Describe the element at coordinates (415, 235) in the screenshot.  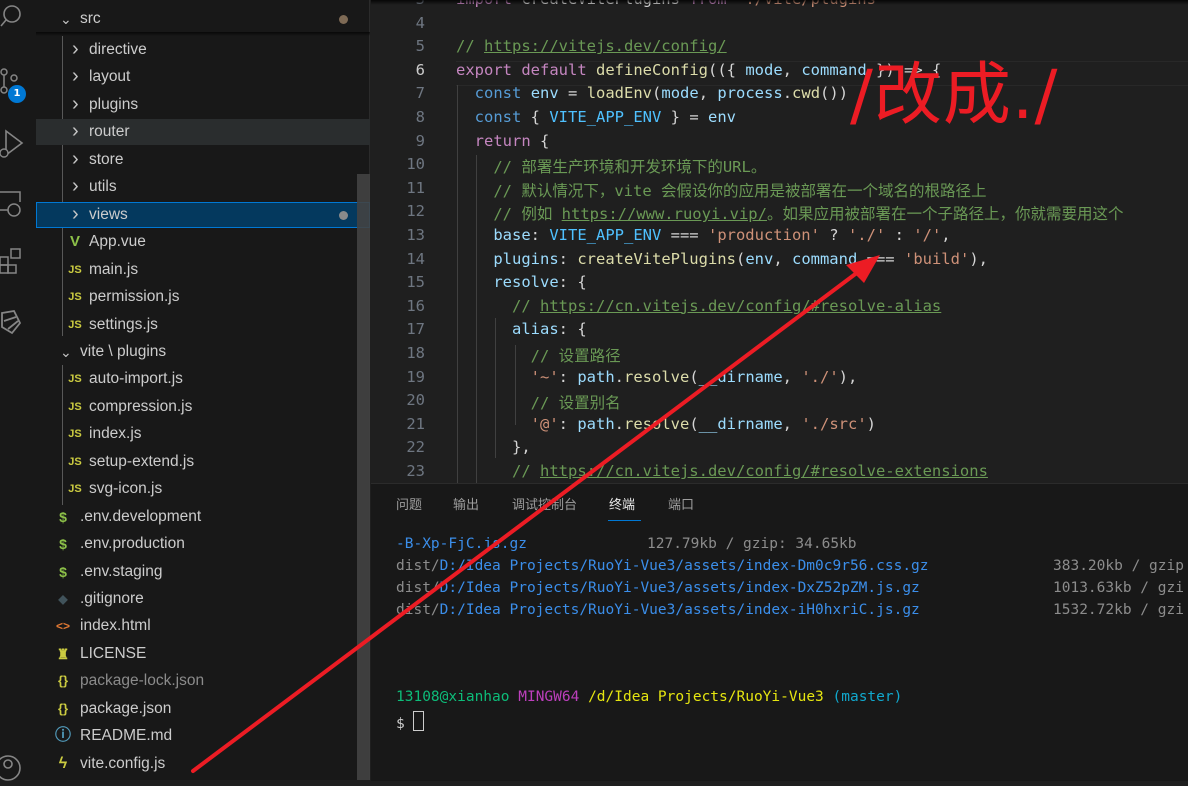
I see `line-number: 13` at that location.